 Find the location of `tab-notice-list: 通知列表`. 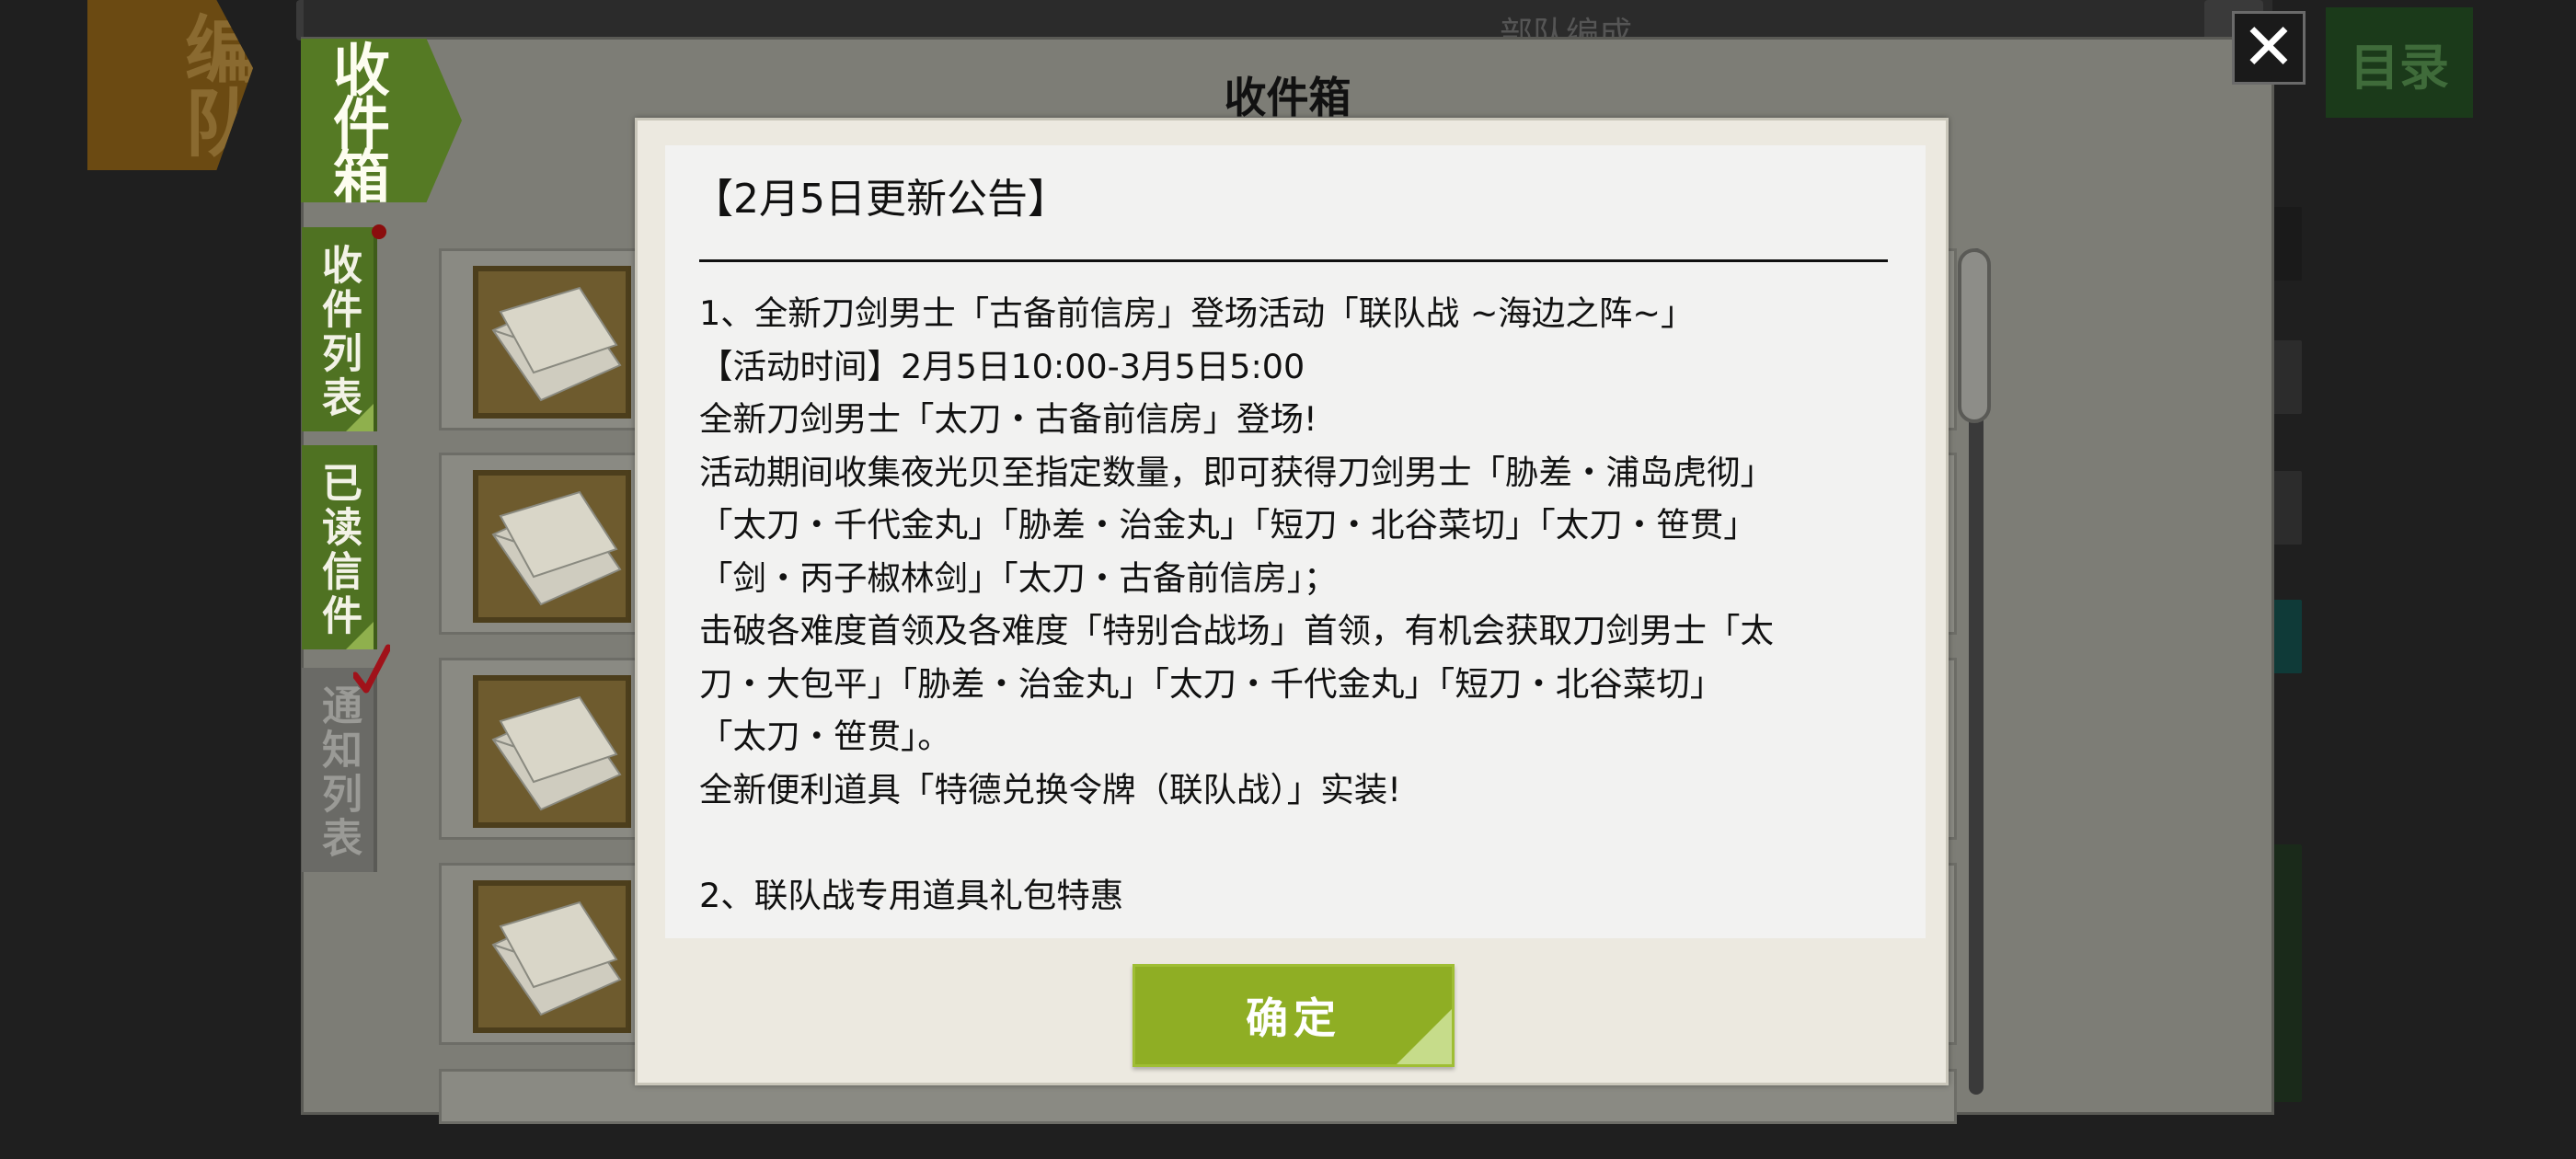

tab-notice-list: 通知列表 is located at coordinates (339, 770).